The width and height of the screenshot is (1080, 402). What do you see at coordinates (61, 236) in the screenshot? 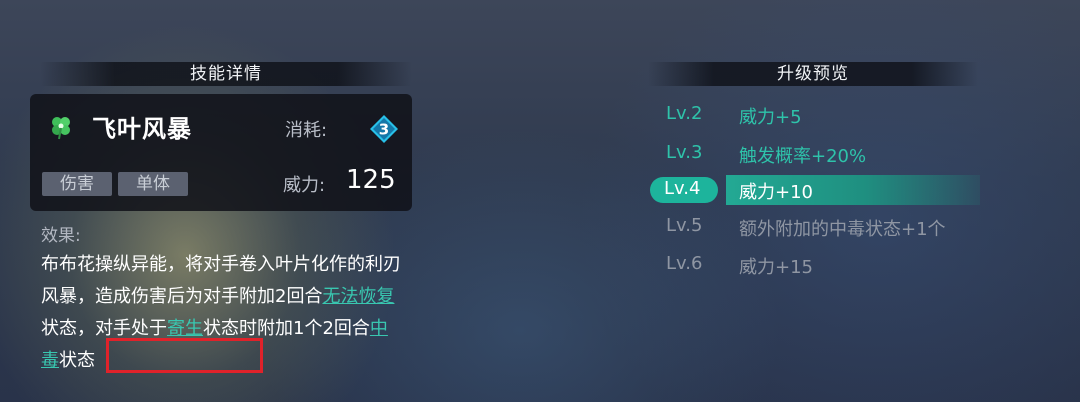
I see `effect-label: 效果:` at bounding box center [61, 236].